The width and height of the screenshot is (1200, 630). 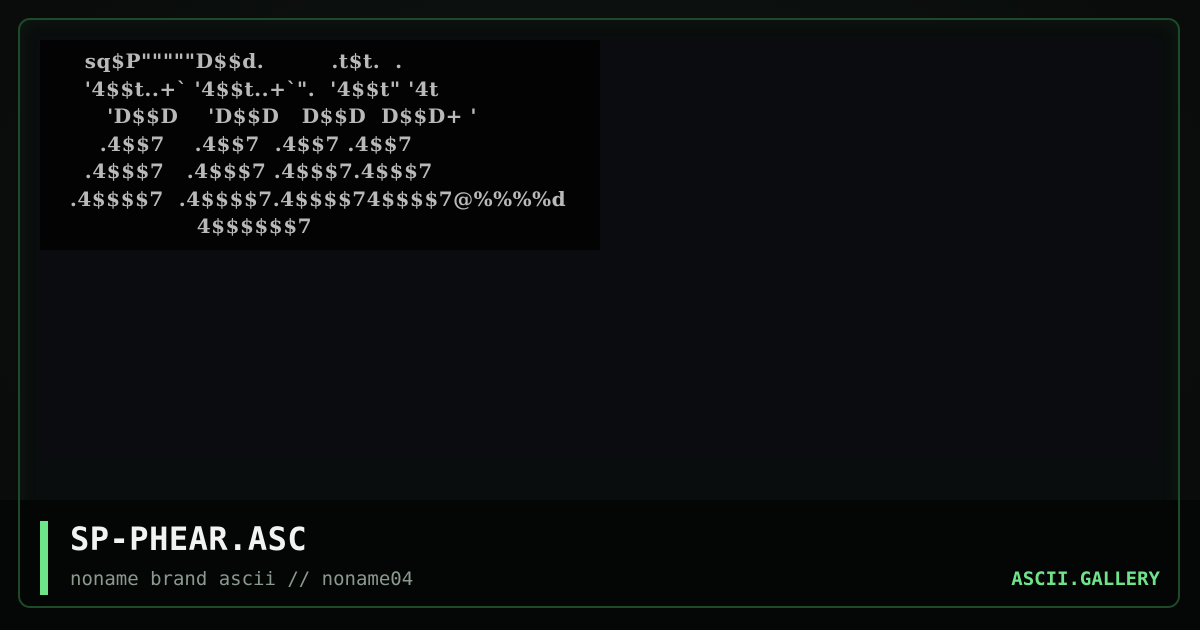 I want to click on brand-link: ASCII.GALLERY, so click(x=1085, y=579).